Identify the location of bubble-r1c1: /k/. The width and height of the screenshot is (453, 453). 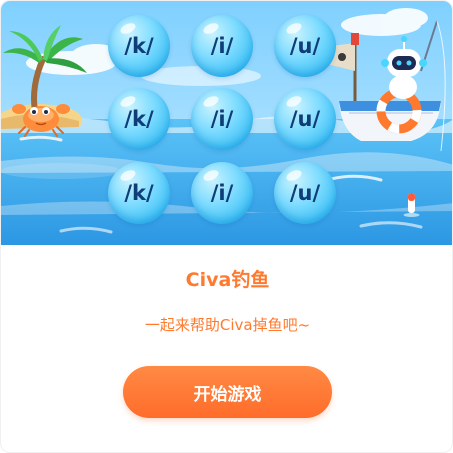
(139, 46).